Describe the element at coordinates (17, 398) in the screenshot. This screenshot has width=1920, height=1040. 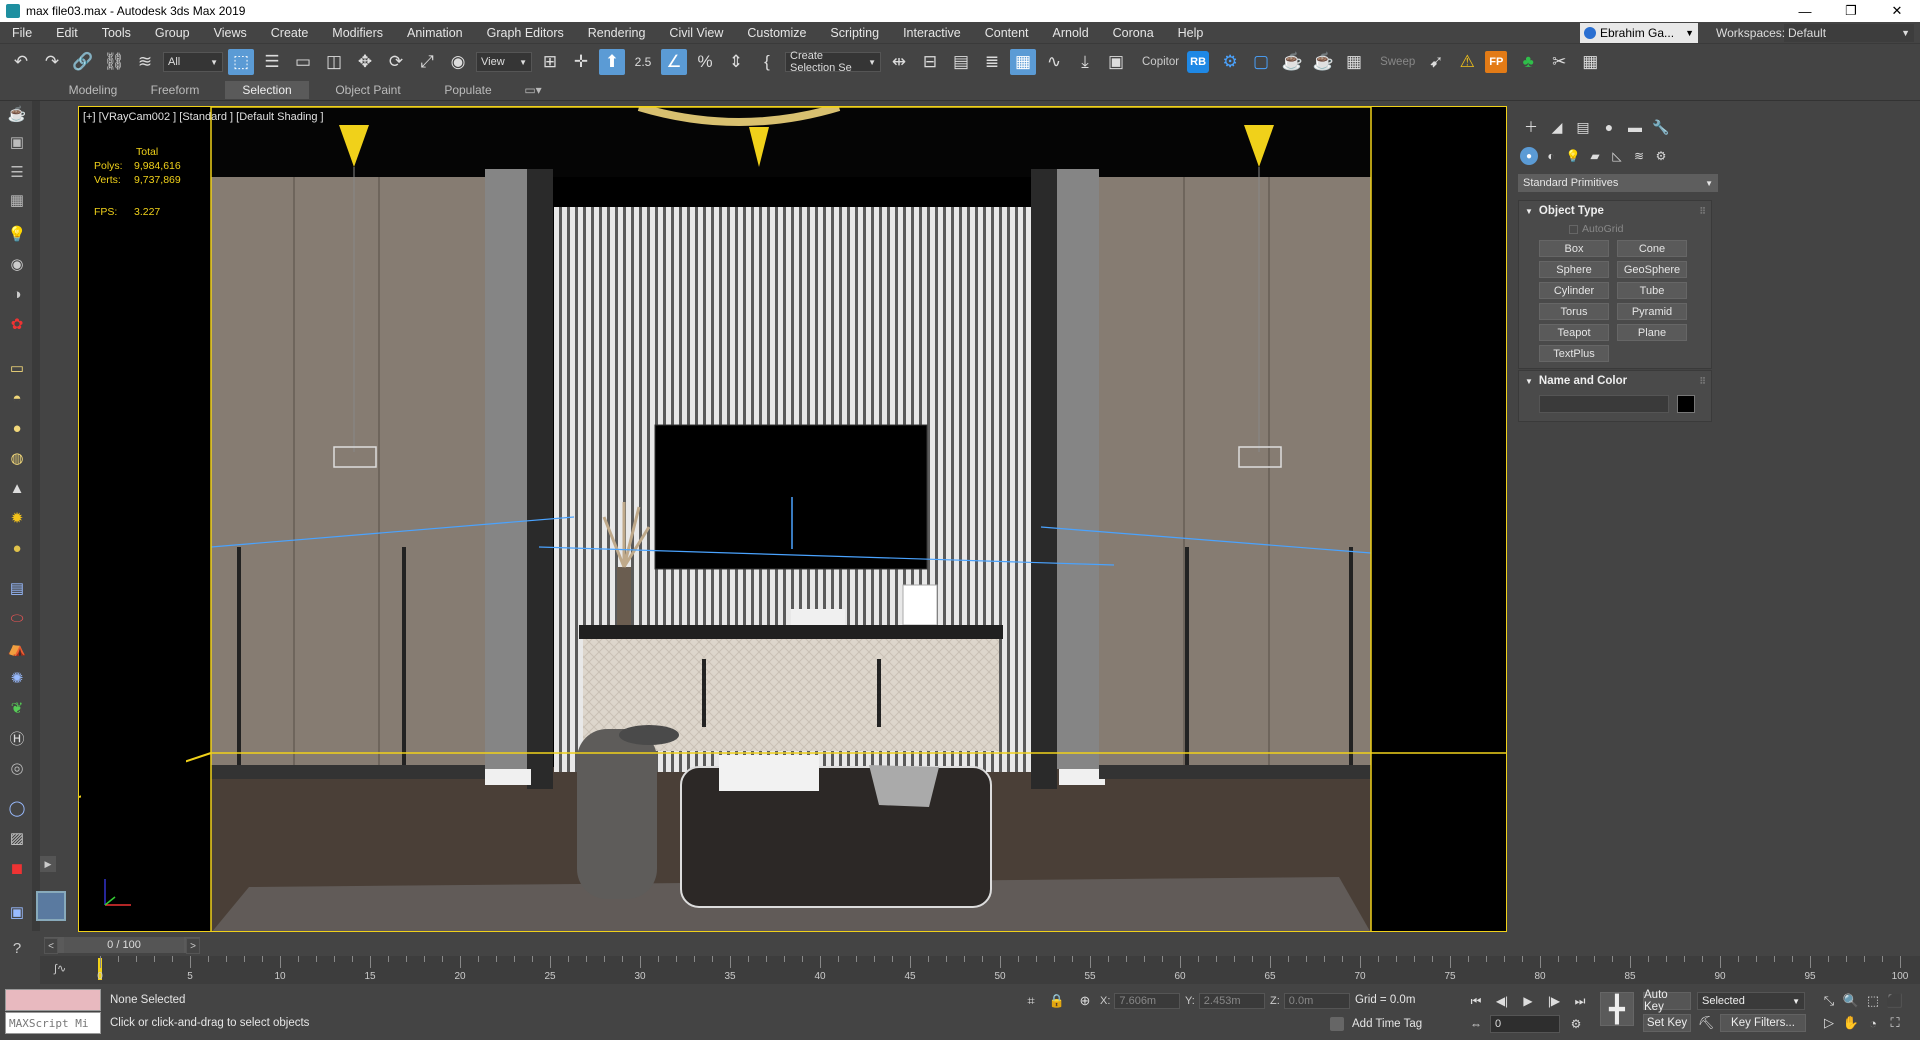
I see `dome-light-icon: ◓` at that location.